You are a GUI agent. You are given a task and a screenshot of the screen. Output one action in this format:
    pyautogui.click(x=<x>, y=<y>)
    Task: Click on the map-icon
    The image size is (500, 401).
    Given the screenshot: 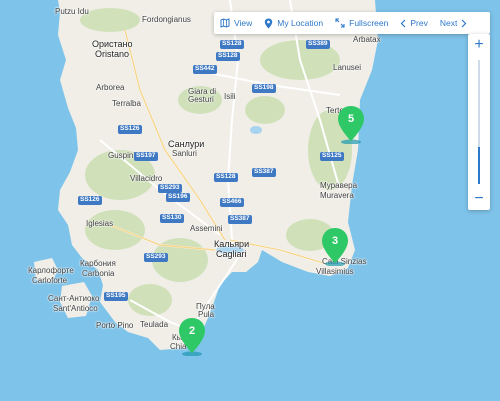 What is the action you would take?
    pyautogui.click(x=225, y=23)
    